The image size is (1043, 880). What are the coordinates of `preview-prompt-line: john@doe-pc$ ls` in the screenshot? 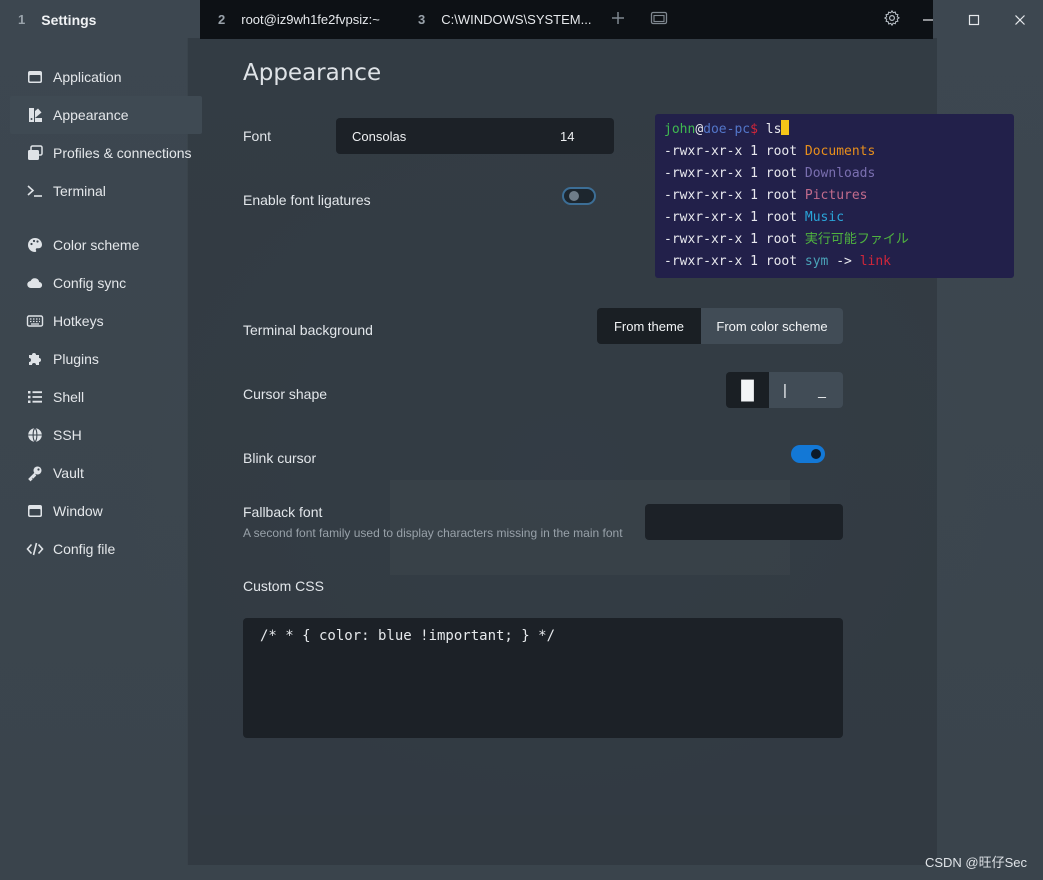 It's located at (839, 130).